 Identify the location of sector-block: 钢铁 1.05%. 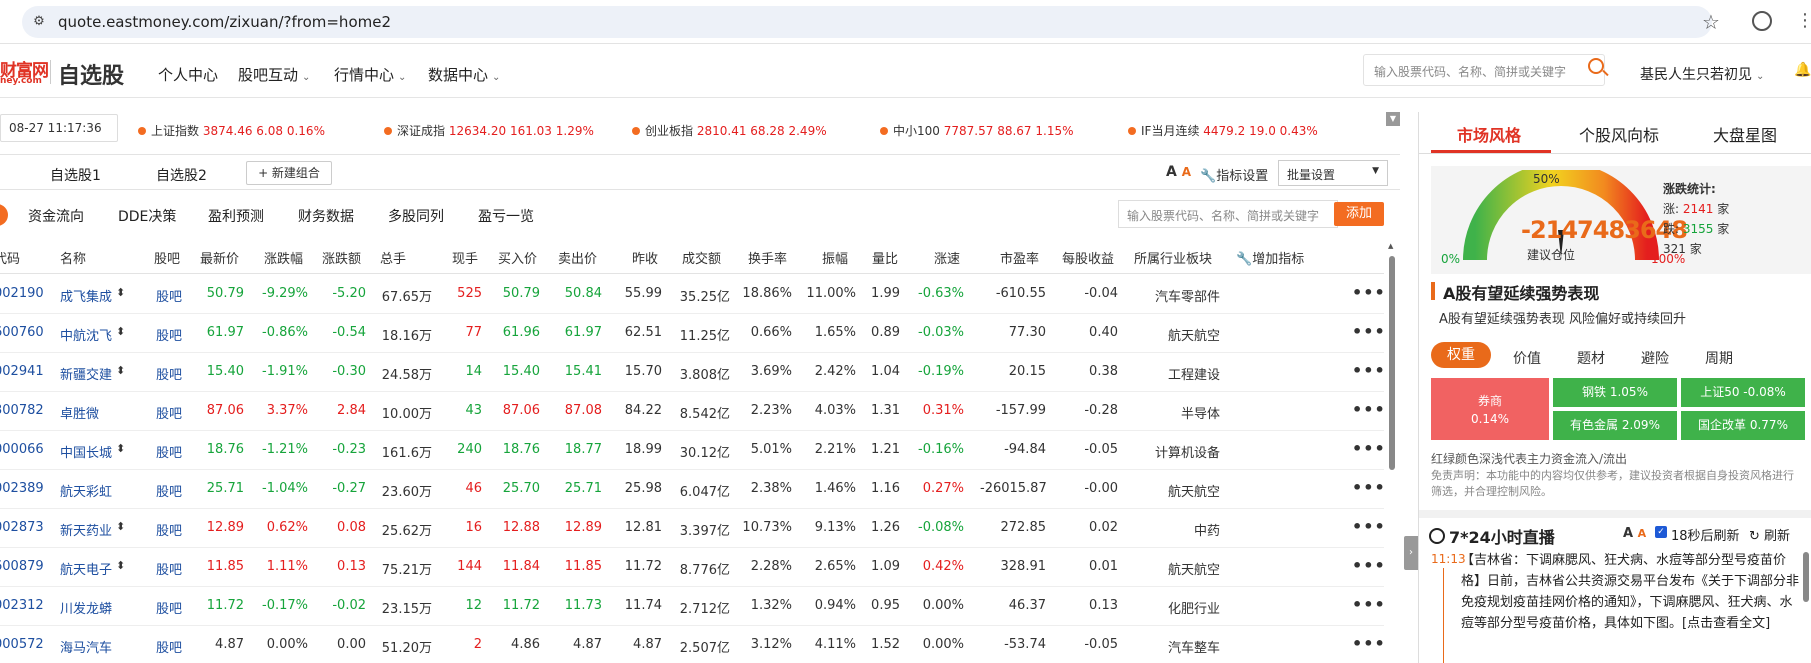
(1615, 392).